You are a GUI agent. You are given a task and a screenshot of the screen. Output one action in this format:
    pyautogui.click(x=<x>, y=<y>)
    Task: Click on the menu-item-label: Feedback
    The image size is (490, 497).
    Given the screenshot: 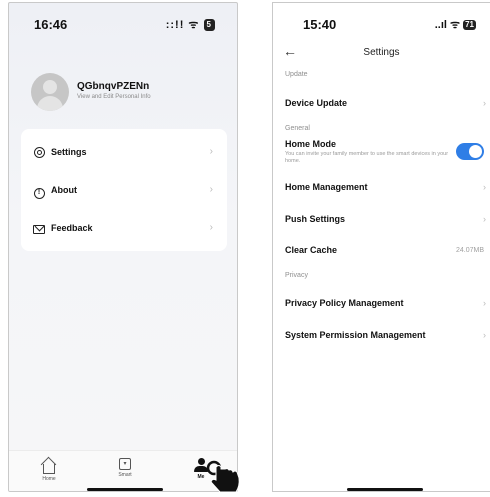 What is the action you would take?
    pyautogui.click(x=72, y=228)
    